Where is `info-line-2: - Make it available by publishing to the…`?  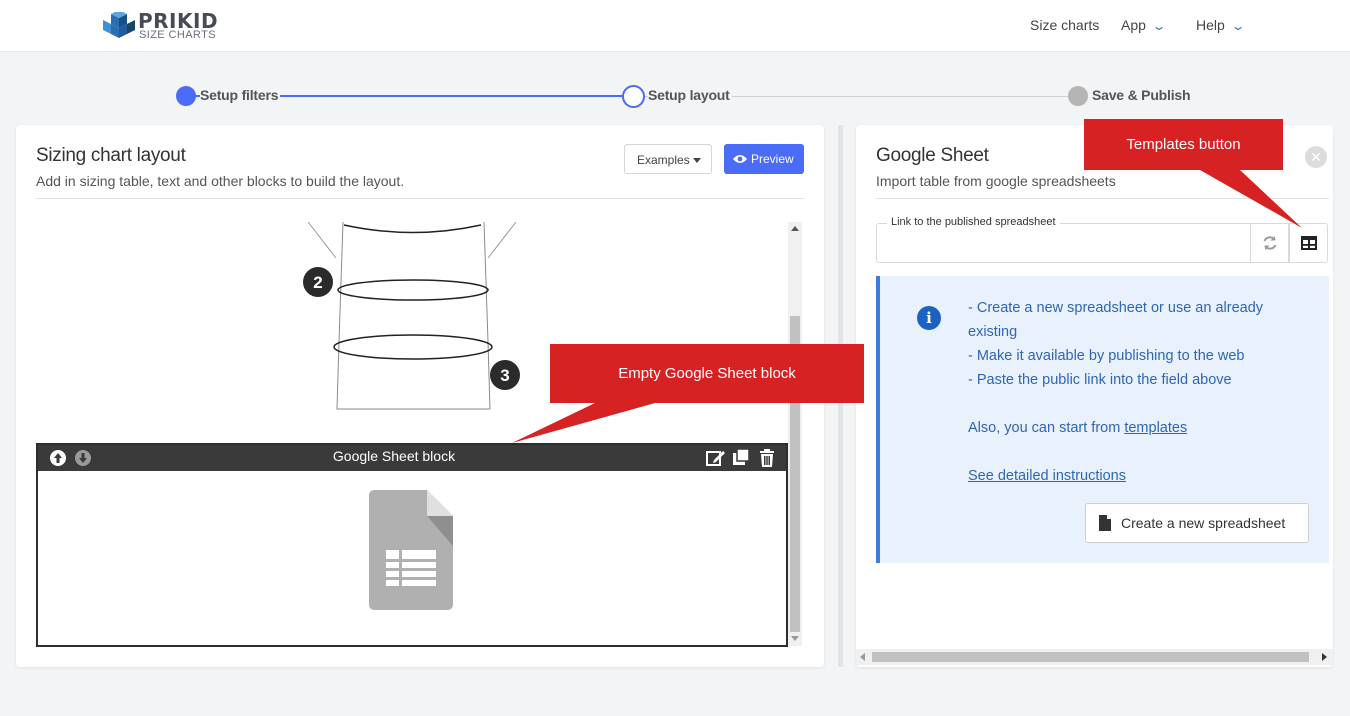 info-line-2: - Make it available by publishing to the… is located at coordinates (1106, 356).